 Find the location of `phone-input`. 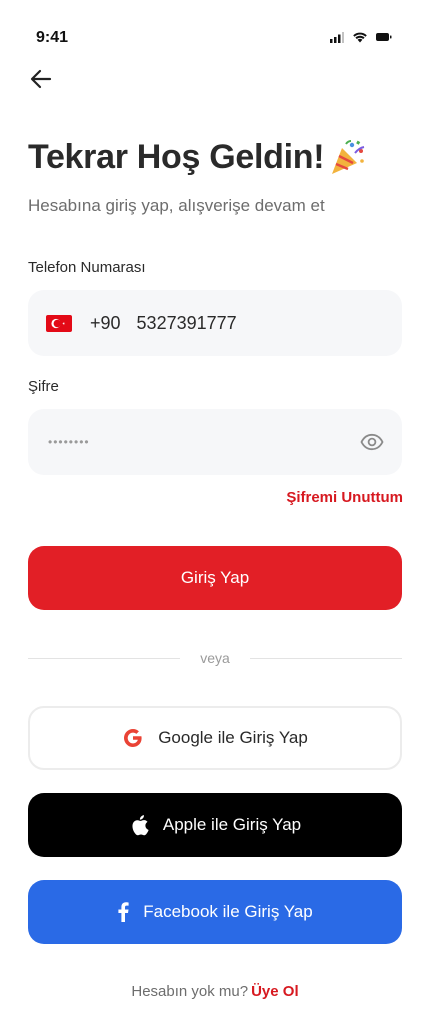

phone-input is located at coordinates (251, 323).